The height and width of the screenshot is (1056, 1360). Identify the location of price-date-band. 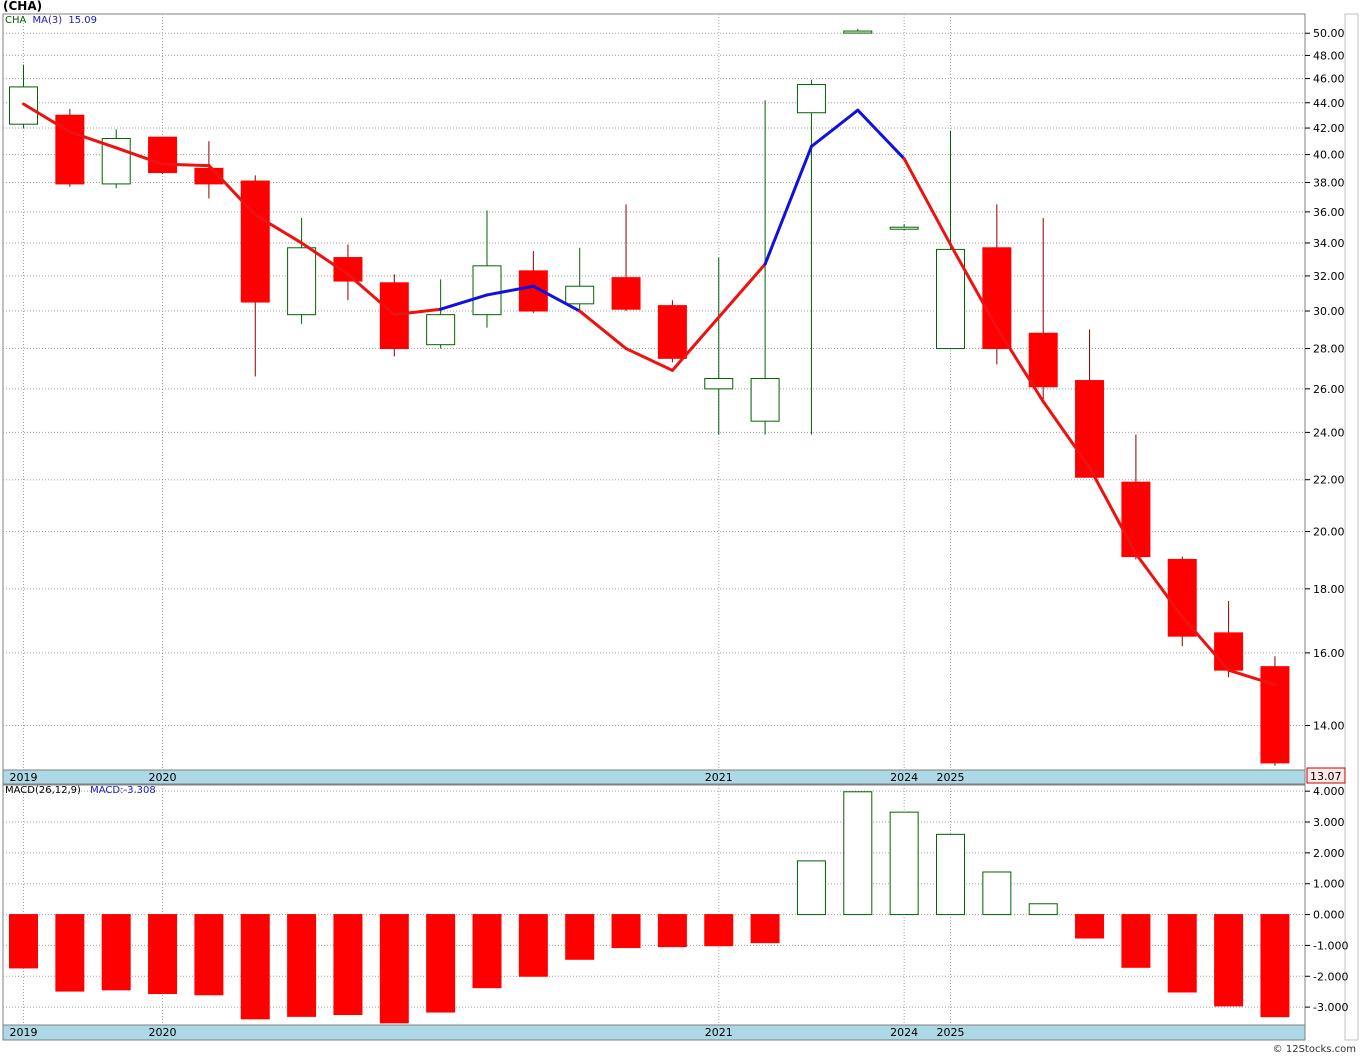
(654, 777).